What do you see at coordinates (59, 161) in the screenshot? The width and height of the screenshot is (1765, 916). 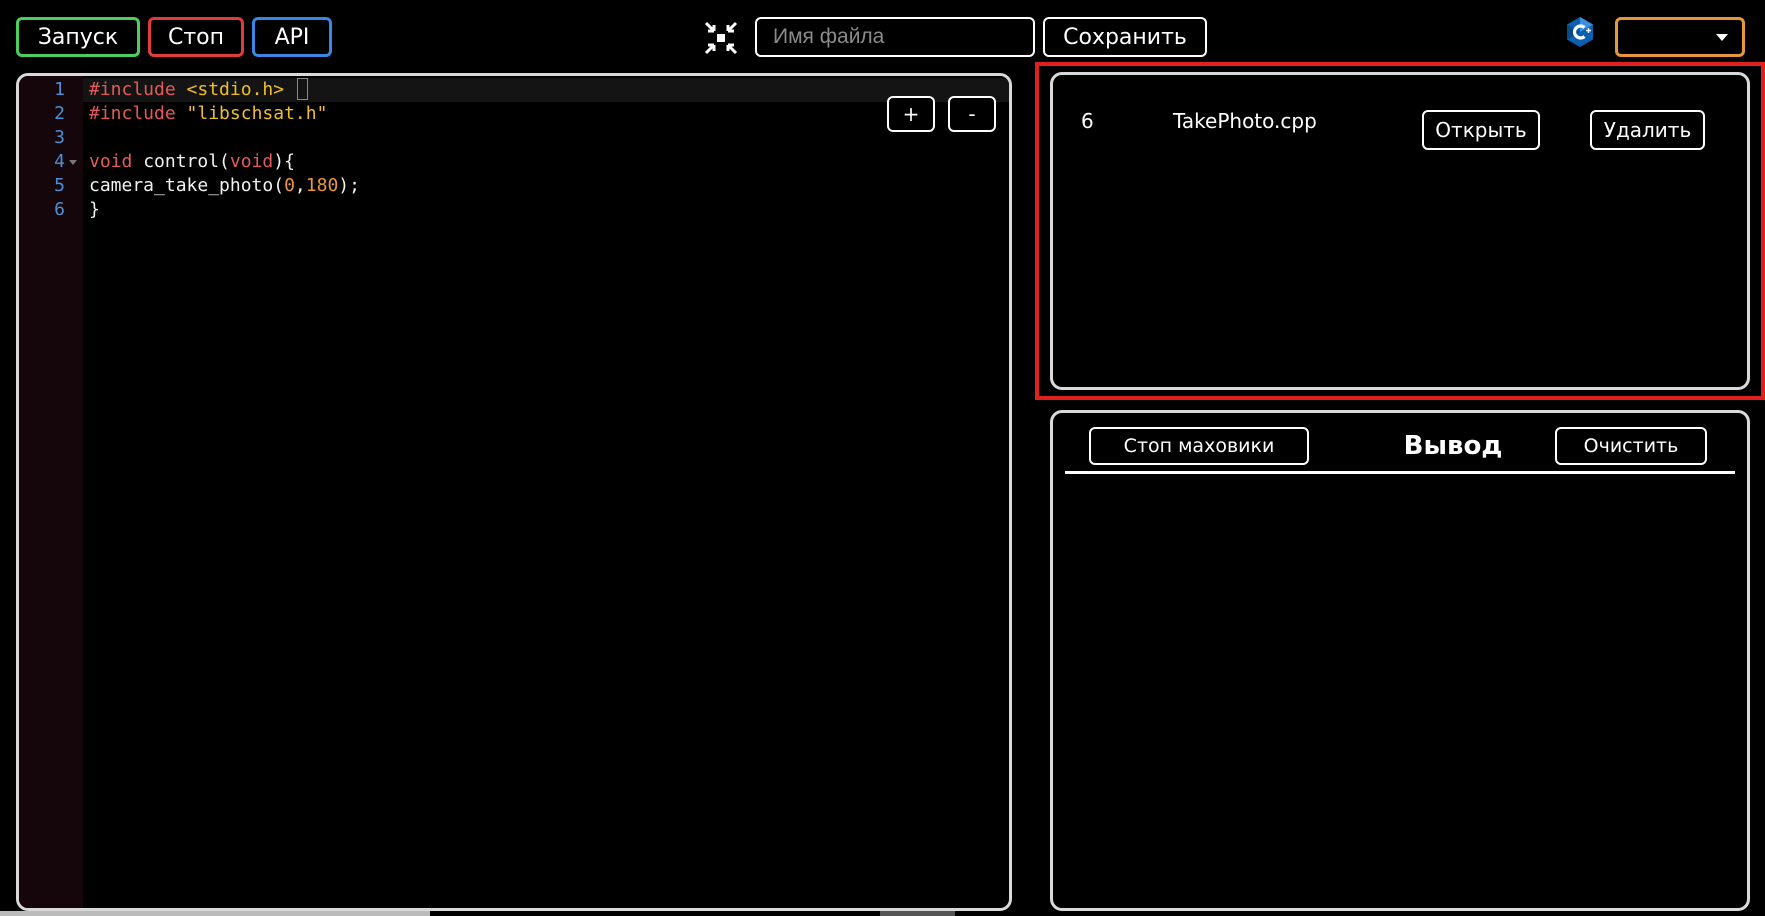 I see `line-number: 4` at bounding box center [59, 161].